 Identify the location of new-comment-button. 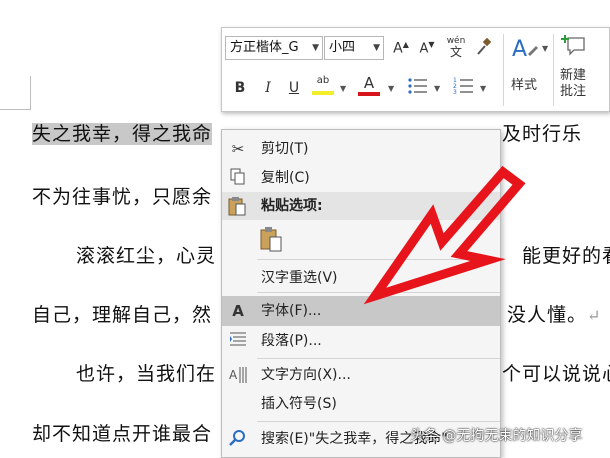
(573, 48).